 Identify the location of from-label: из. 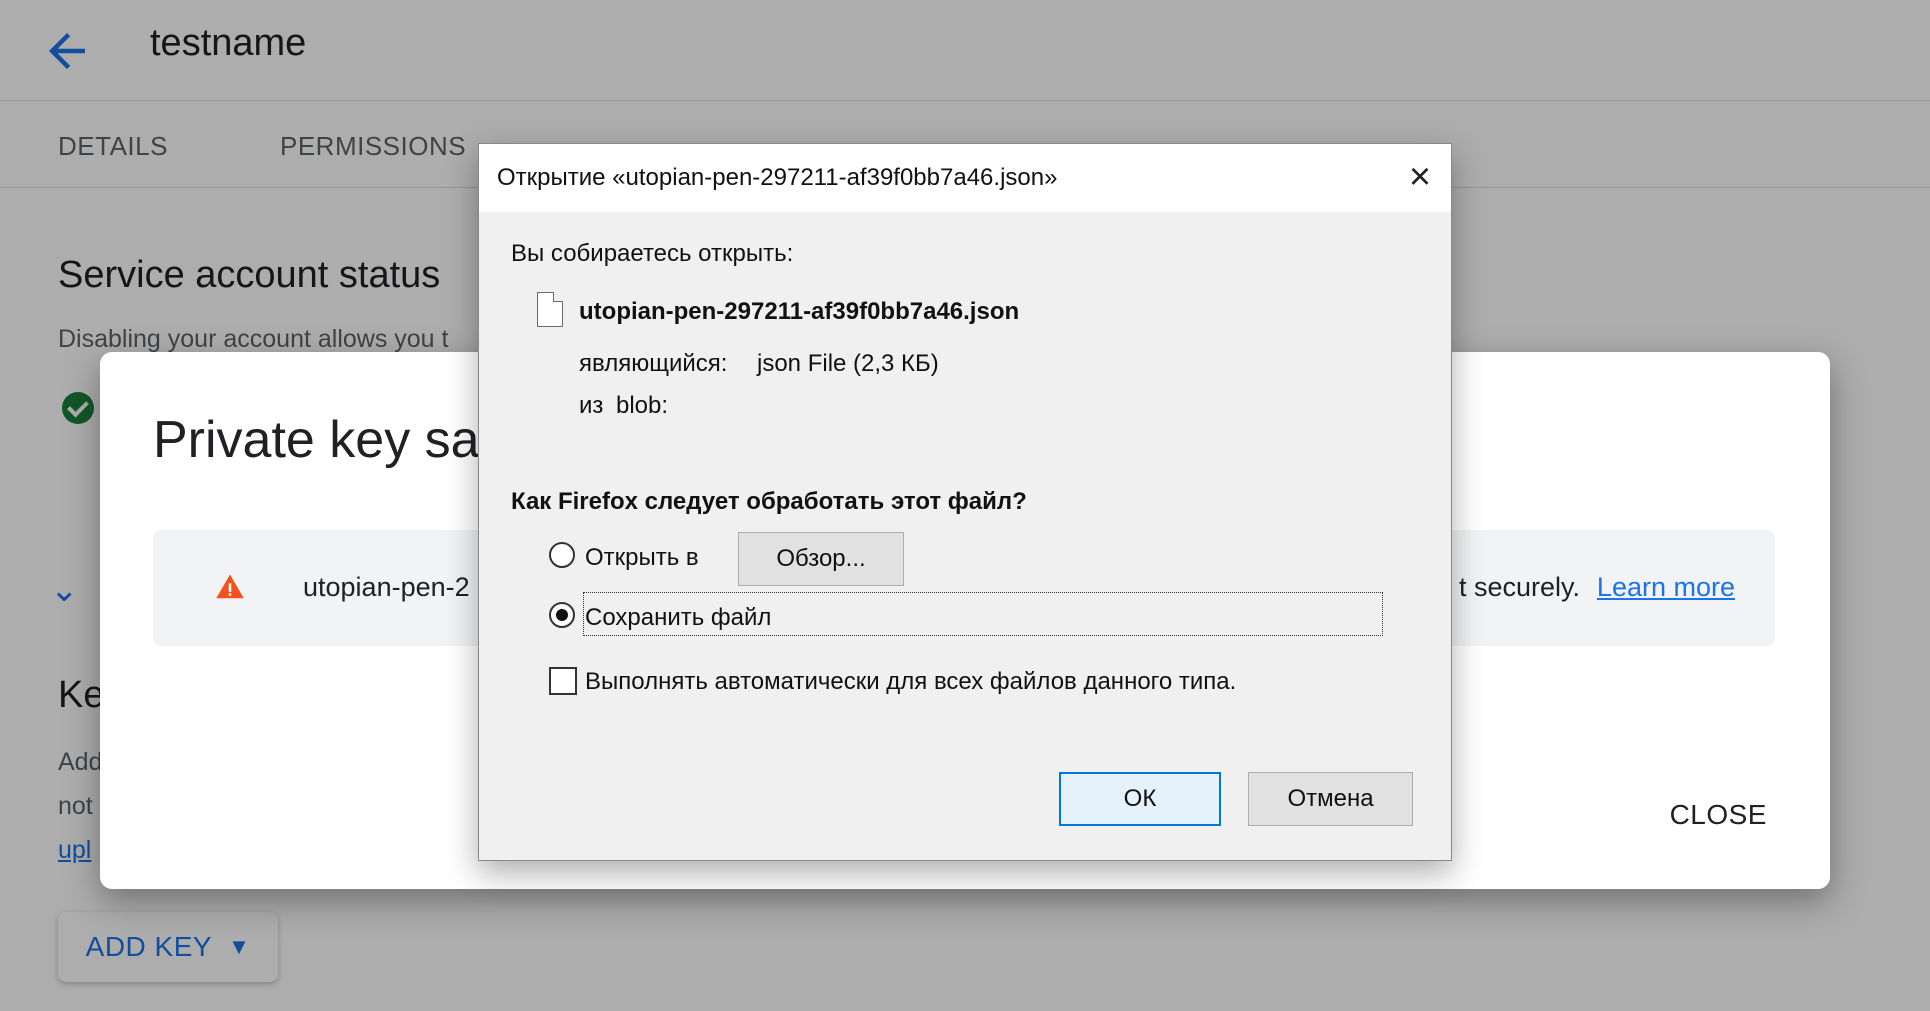
(591, 405).